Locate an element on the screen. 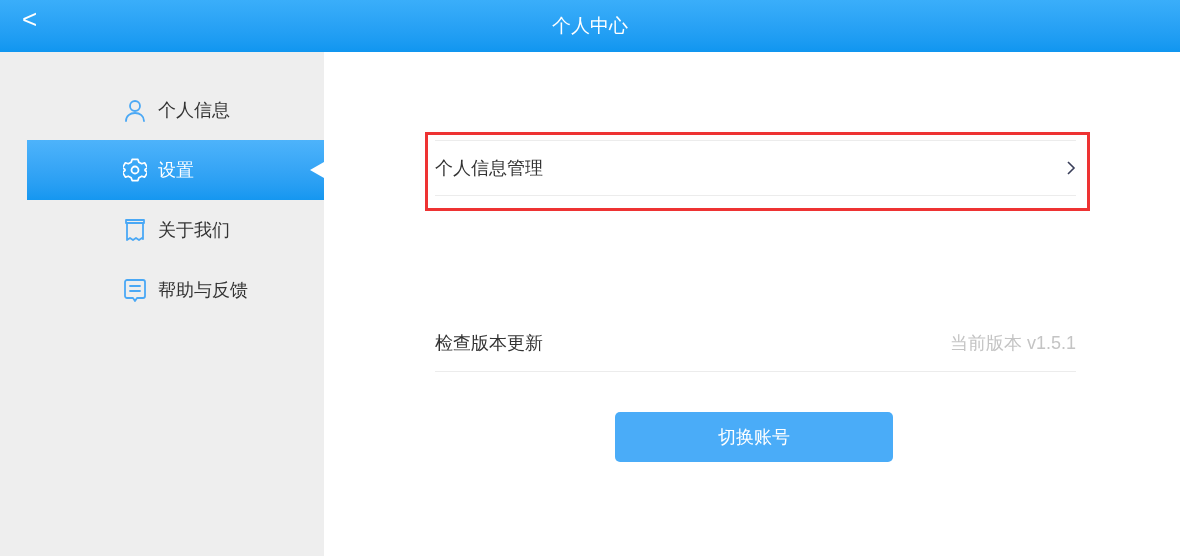 The image size is (1180, 556). user-icon is located at coordinates (135, 110).